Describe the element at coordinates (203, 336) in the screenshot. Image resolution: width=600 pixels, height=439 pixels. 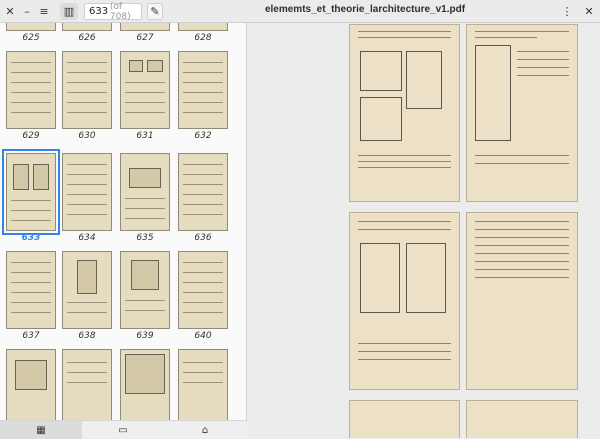
I see `page-label: 640` at that location.